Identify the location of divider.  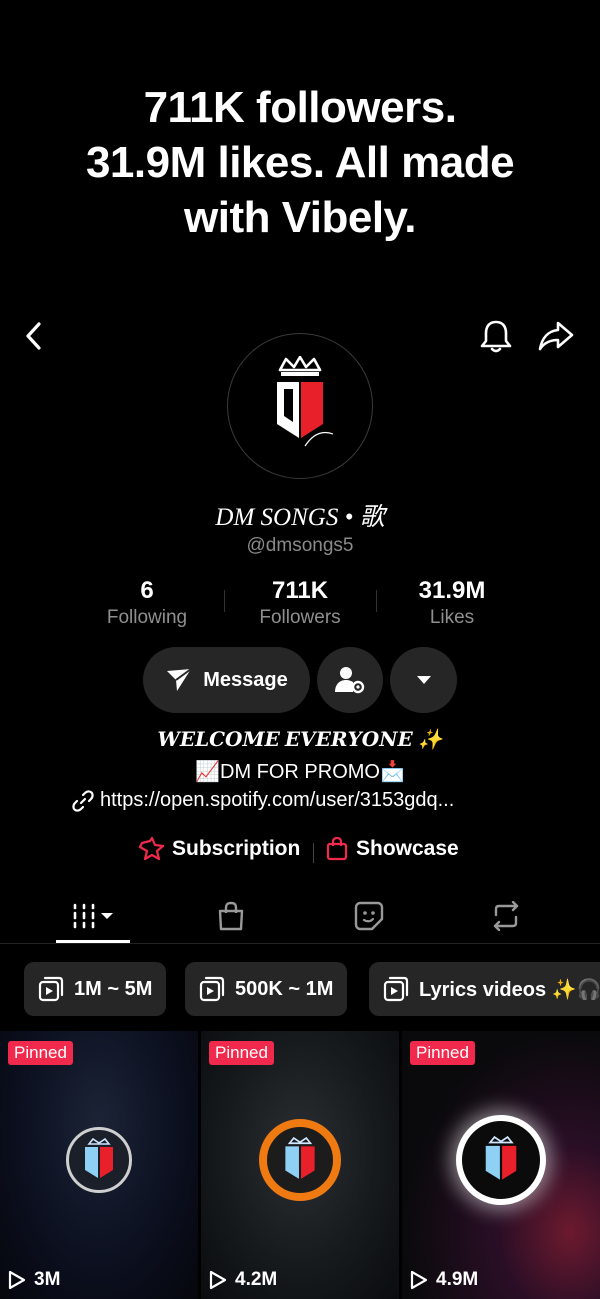
(313, 853).